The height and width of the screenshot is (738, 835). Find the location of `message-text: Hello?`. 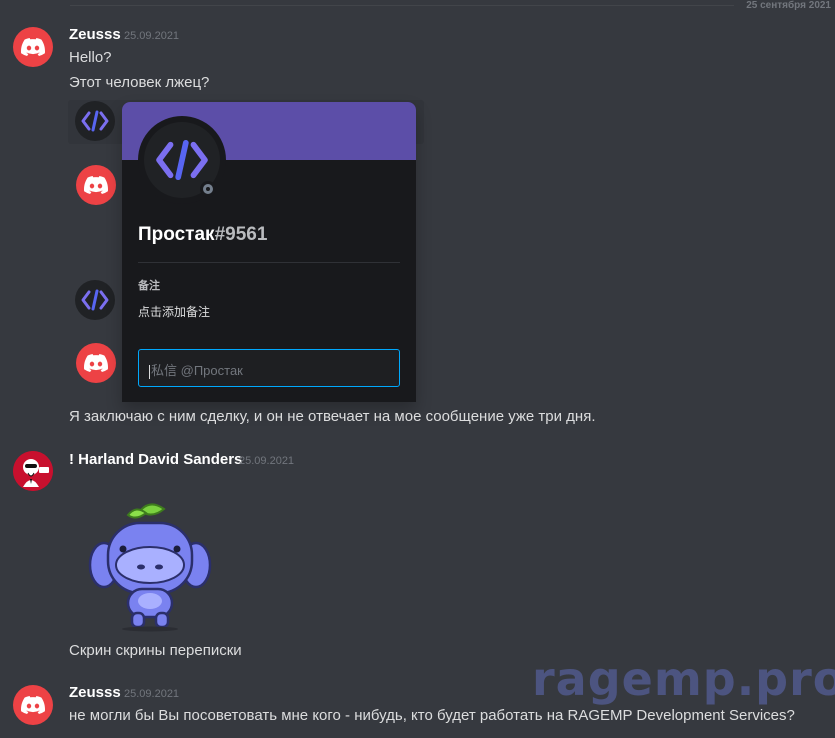

message-text: Hello? is located at coordinates (90, 57).